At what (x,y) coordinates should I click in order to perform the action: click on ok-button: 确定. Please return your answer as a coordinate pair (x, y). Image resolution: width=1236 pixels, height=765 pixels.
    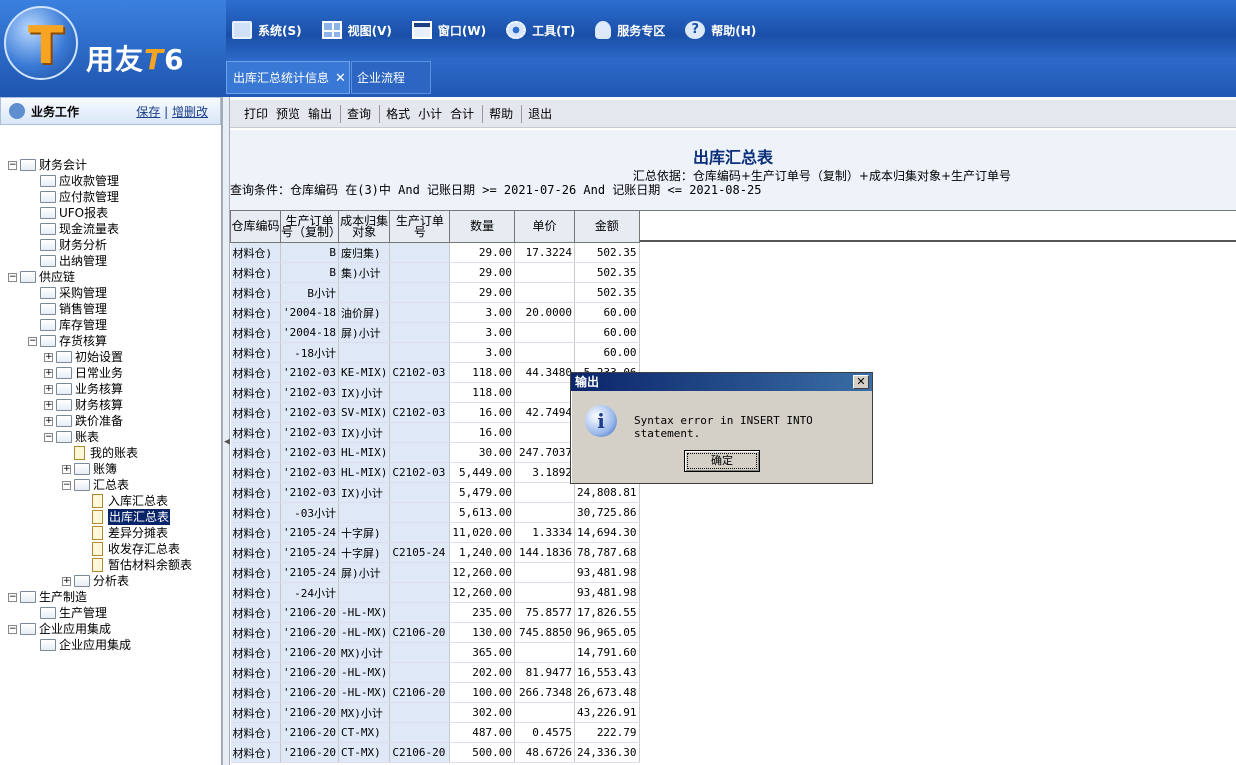
    Looking at the image, I should click on (722, 461).